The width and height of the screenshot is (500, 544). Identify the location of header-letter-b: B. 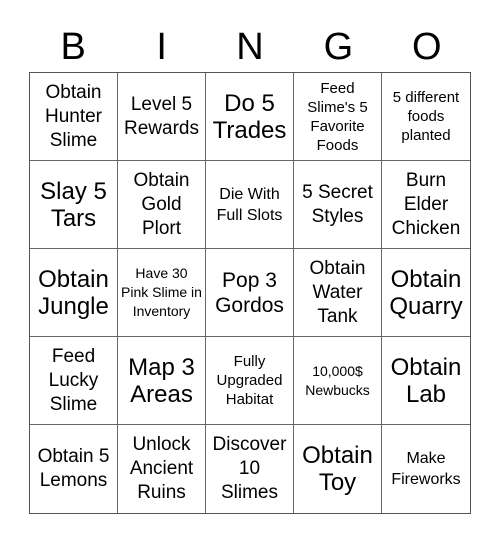
(73, 47).